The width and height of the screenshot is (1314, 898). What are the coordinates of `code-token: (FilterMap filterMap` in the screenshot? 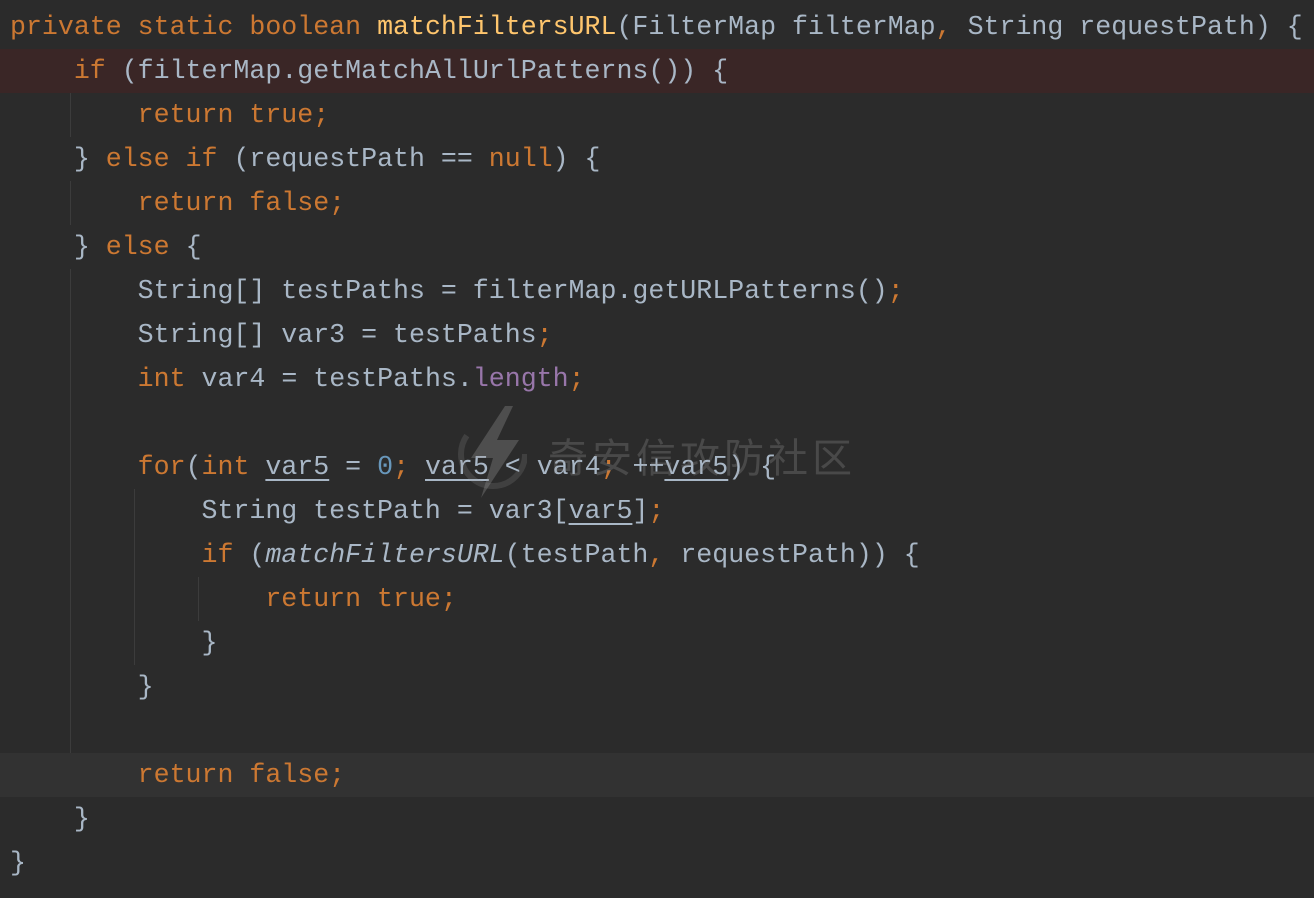 It's located at (776, 27).